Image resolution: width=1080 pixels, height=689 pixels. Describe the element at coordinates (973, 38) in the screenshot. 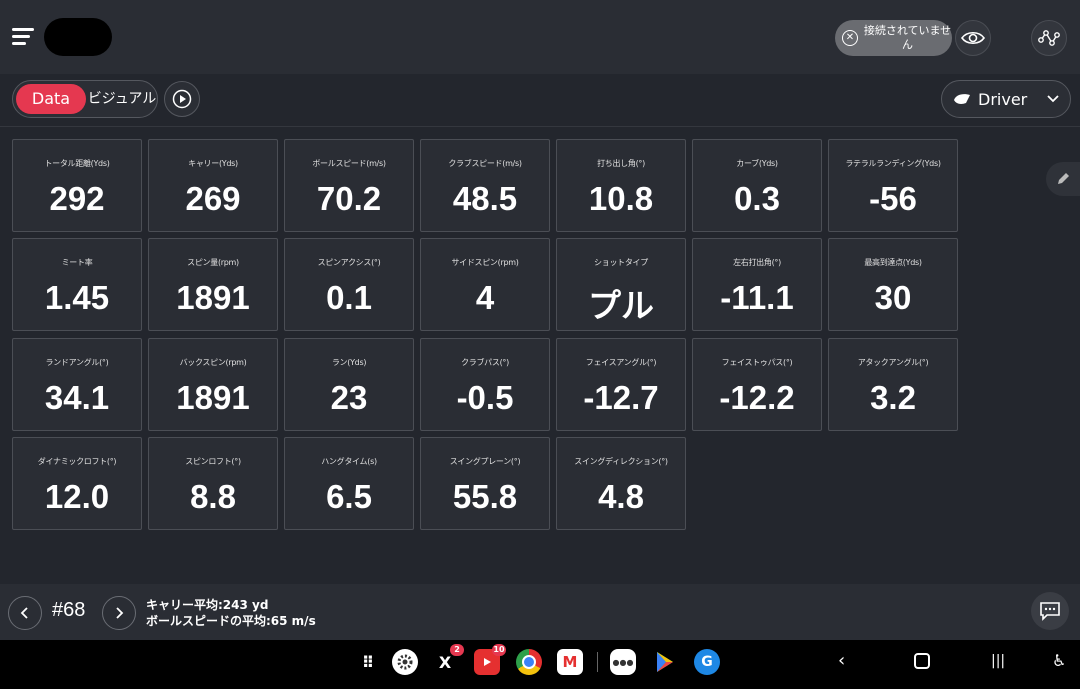

I see `eye-button` at that location.